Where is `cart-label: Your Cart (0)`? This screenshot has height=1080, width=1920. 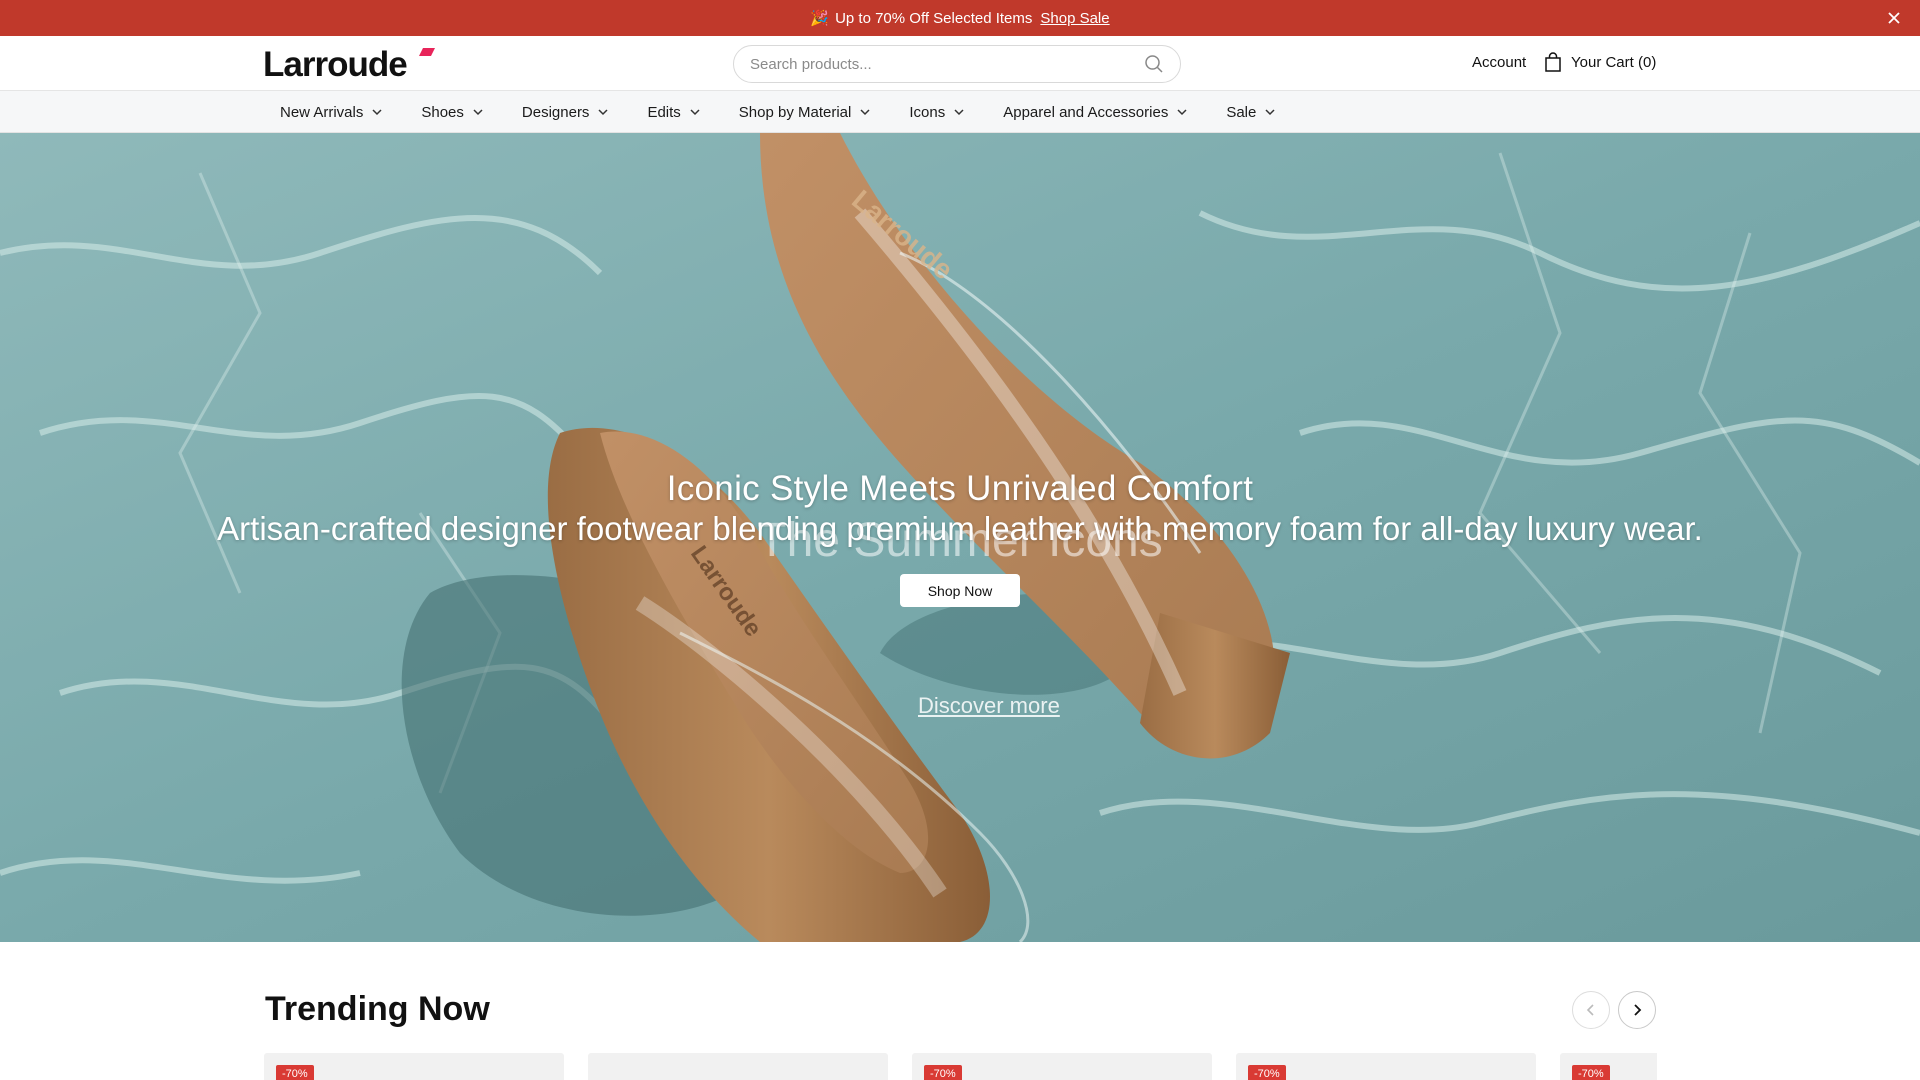
cart-label: Your Cart (0) is located at coordinates (1614, 62).